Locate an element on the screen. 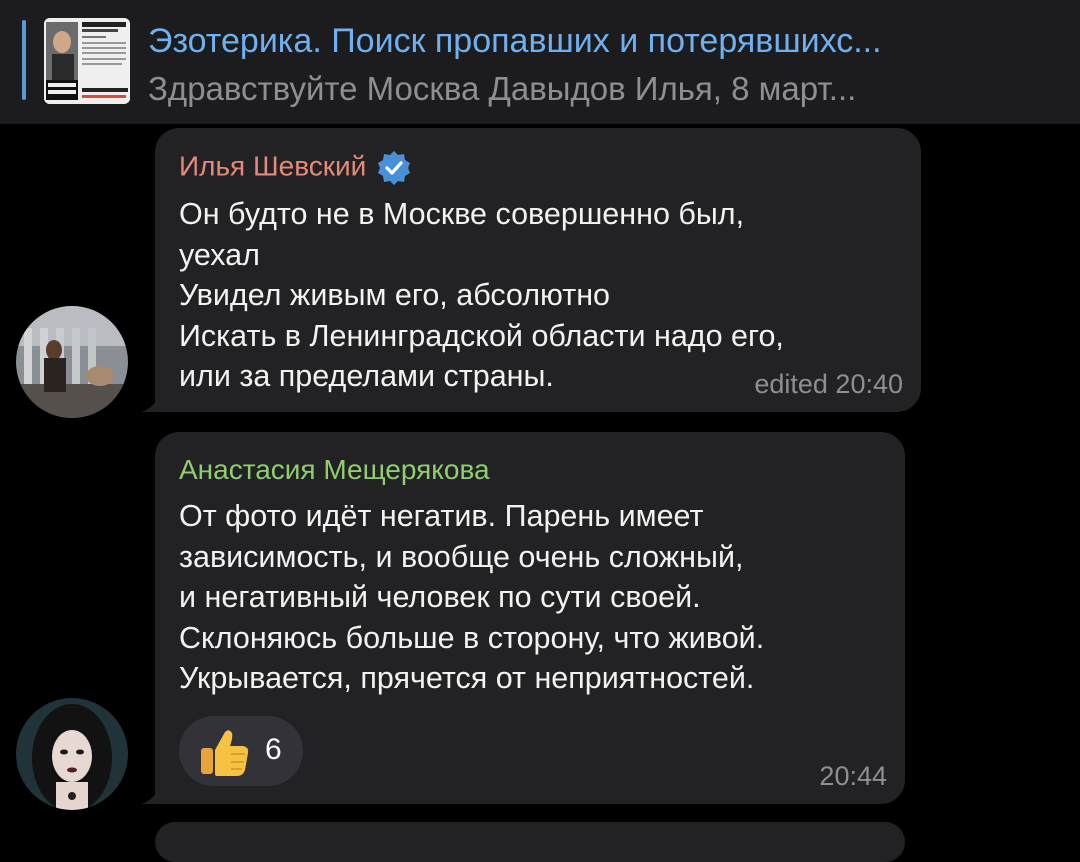 This screenshot has width=1080, height=862. message-line: Увидел живым его, абсолютно is located at coordinates (395, 295).